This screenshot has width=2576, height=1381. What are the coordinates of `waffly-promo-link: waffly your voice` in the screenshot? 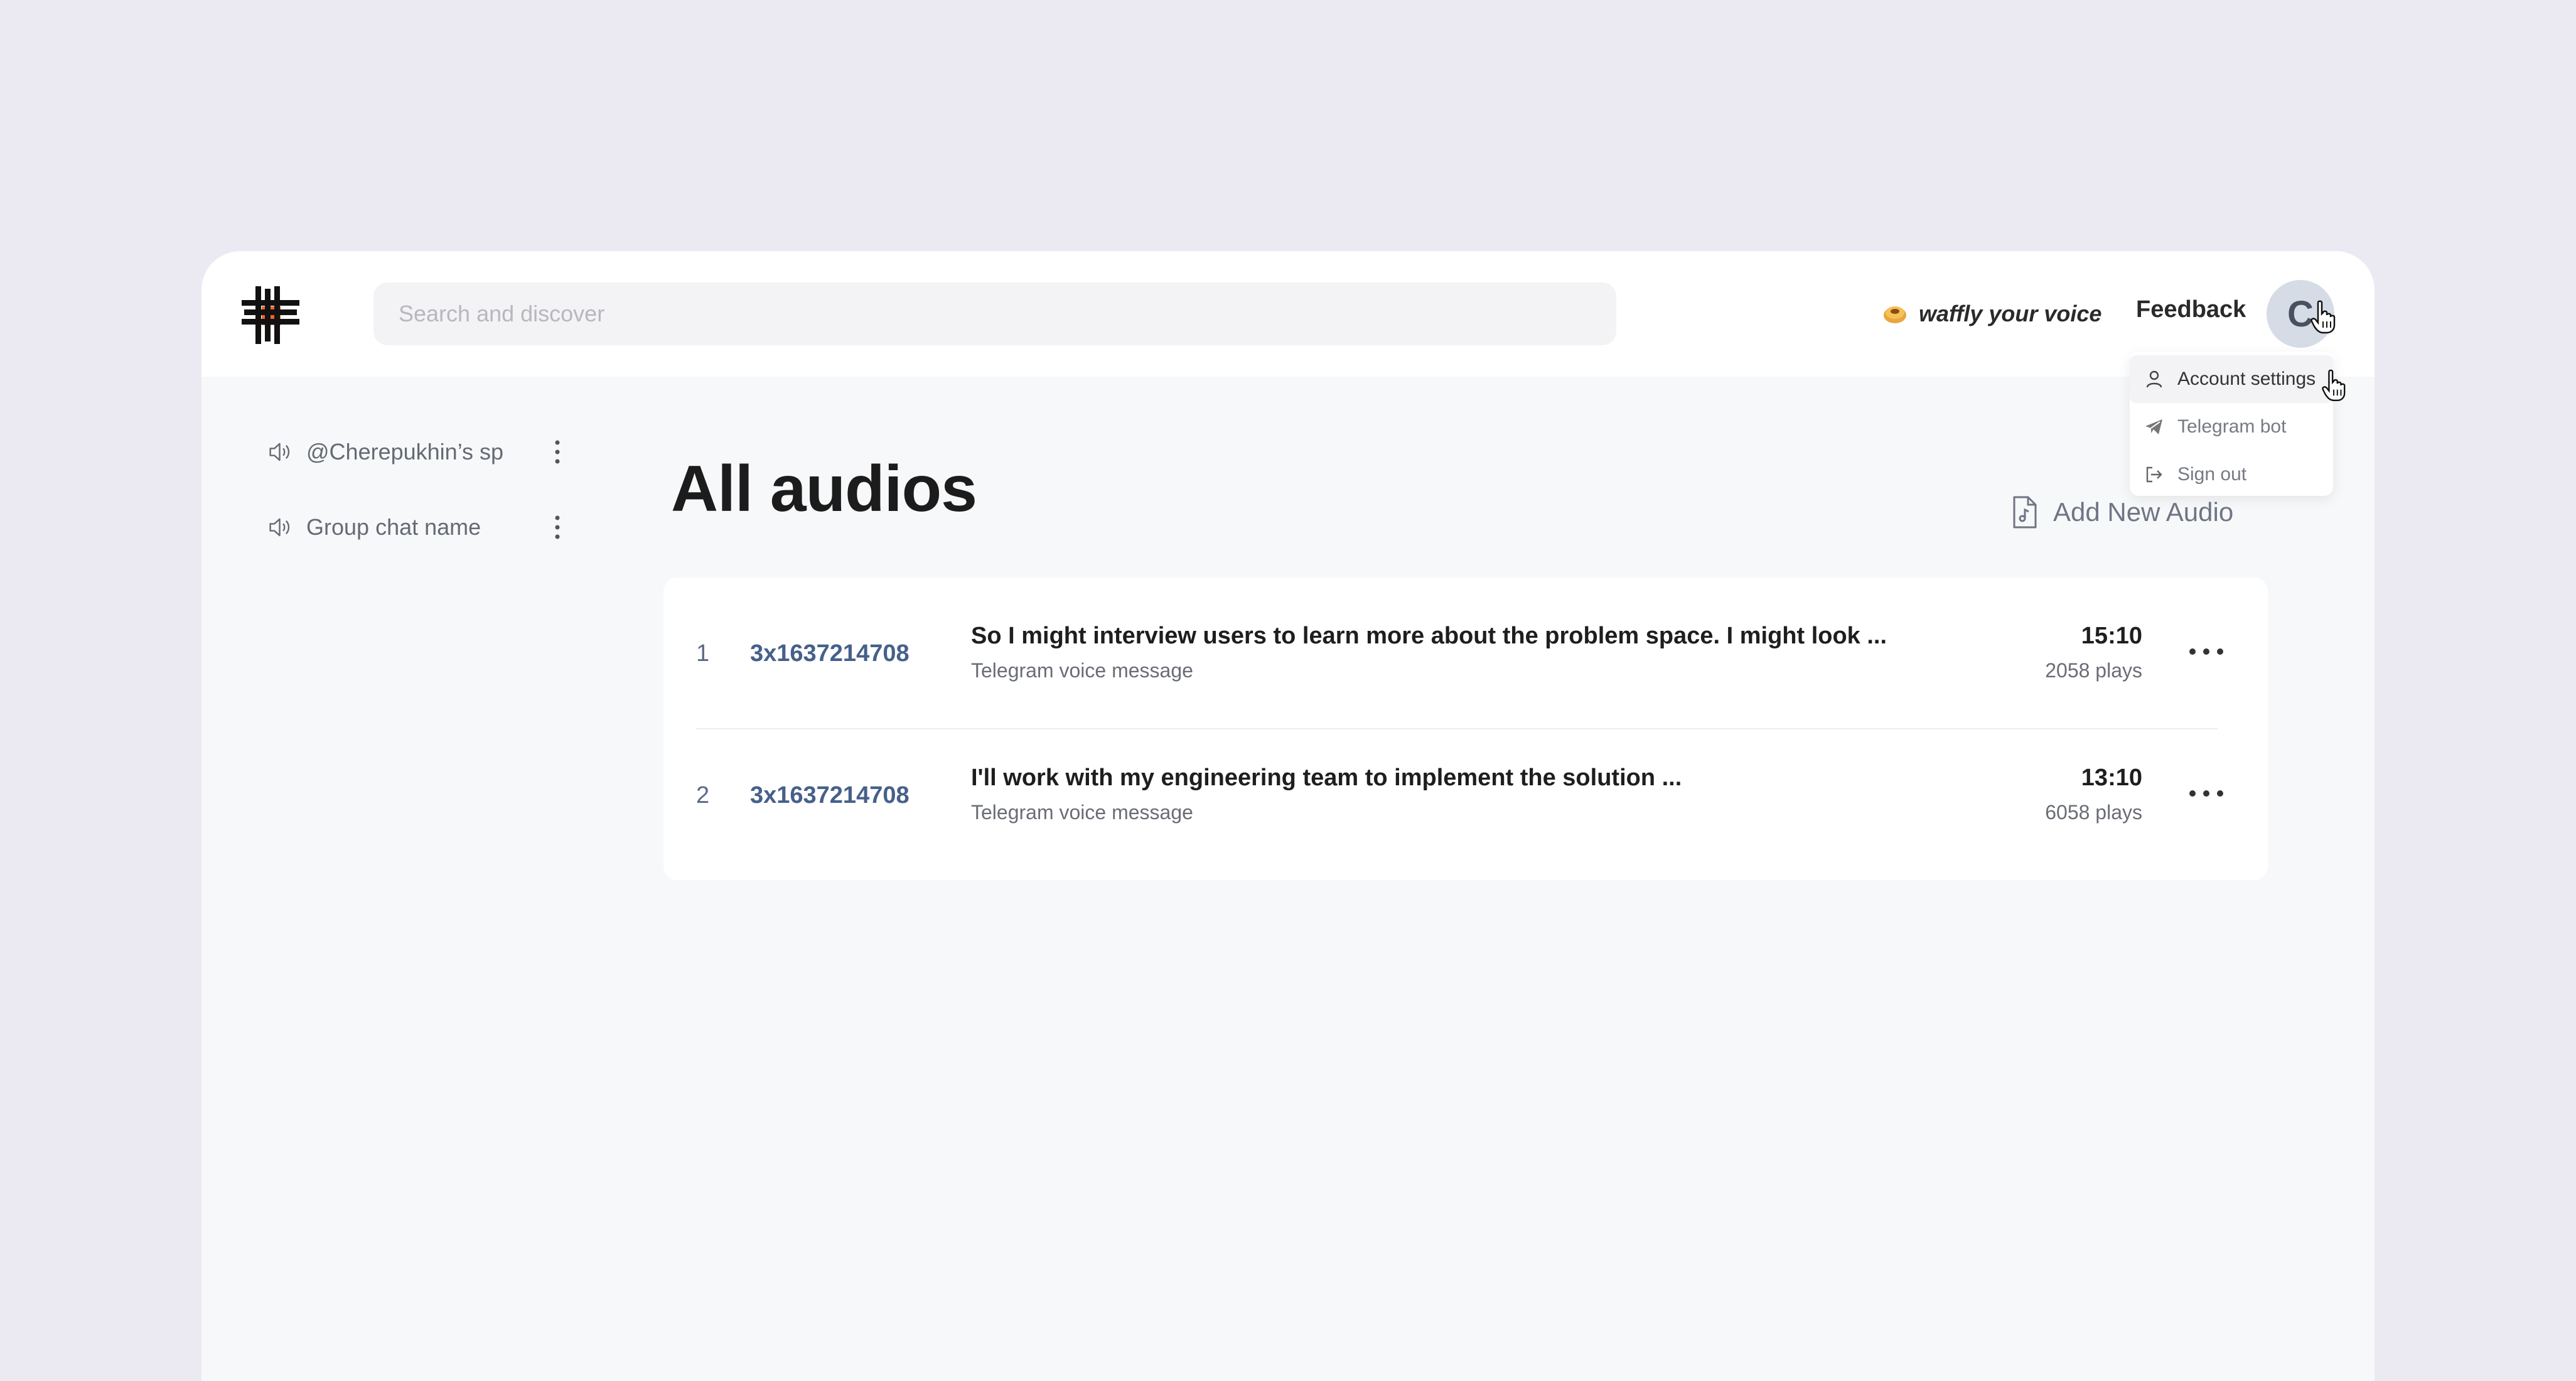 It's located at (1991, 314).